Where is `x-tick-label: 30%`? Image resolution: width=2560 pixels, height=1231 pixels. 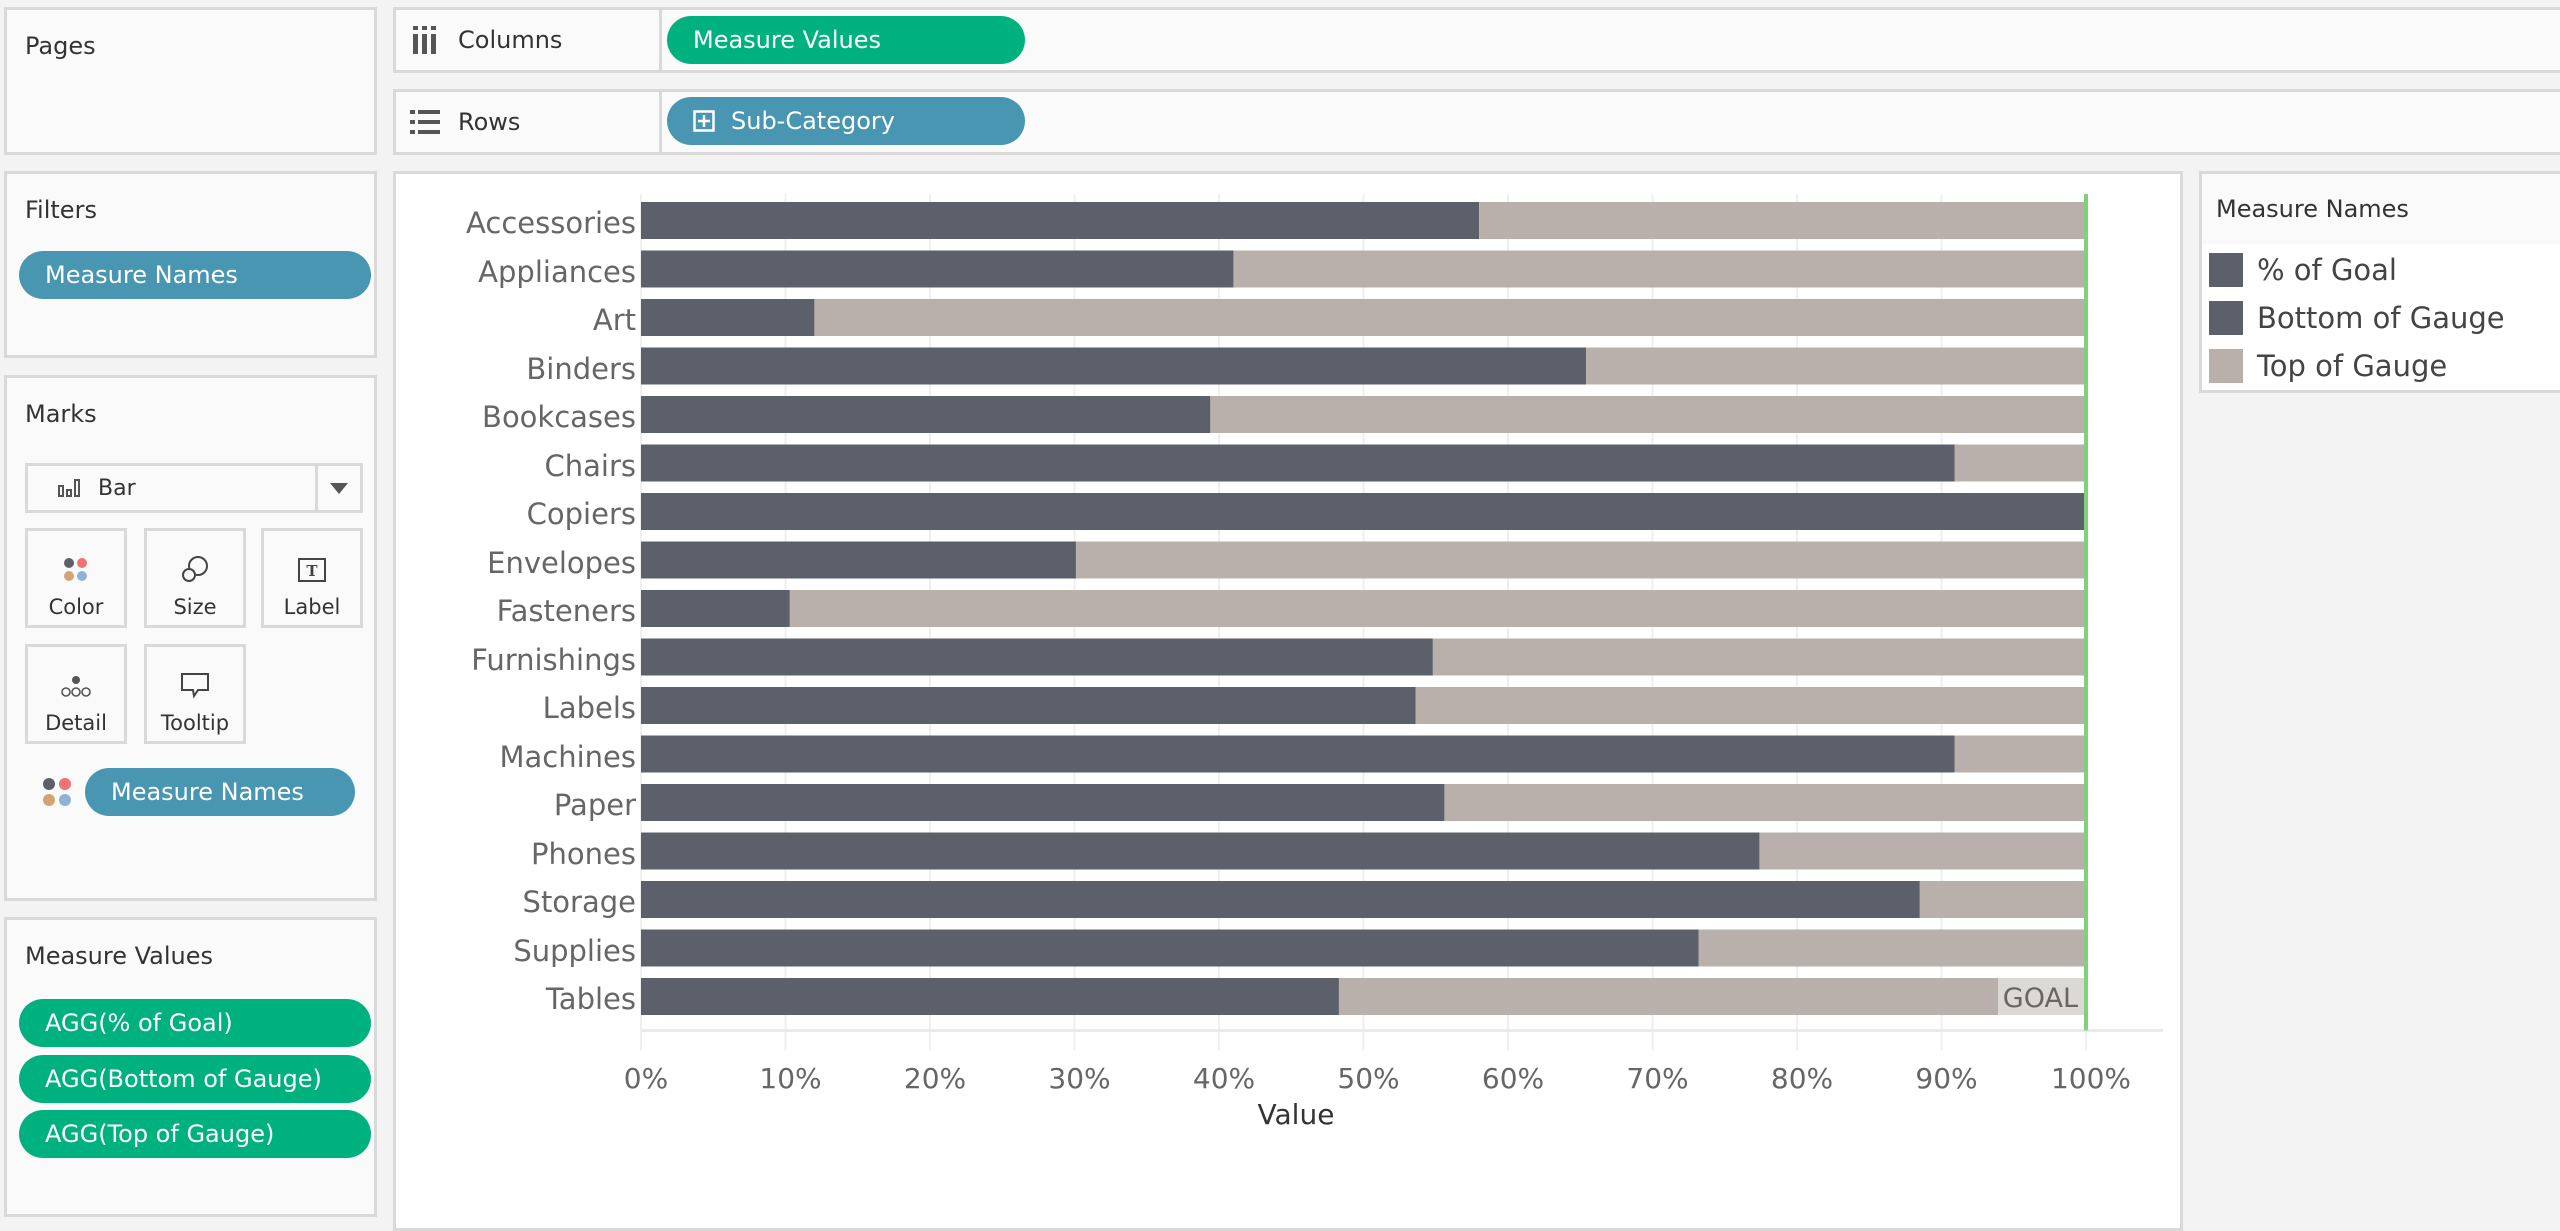
x-tick-label: 30% is located at coordinates (1079, 1078).